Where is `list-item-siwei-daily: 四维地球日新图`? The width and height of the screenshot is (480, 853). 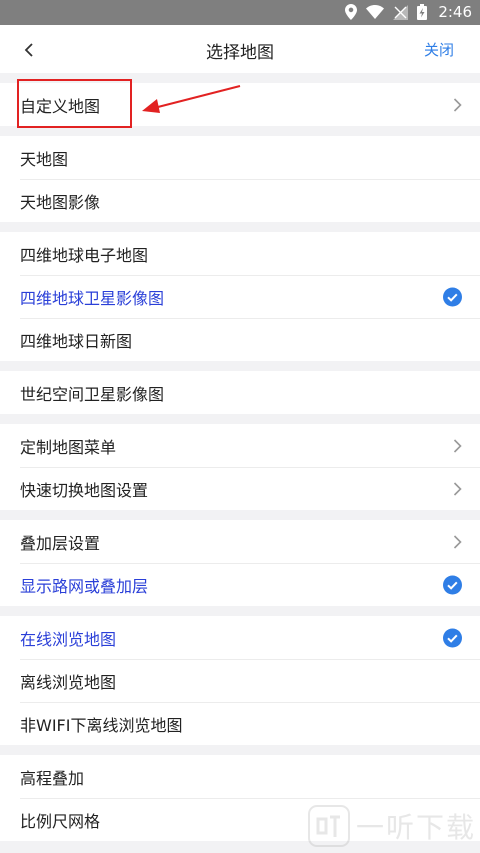 list-item-siwei-daily: 四维地球日新图 is located at coordinates (240, 339).